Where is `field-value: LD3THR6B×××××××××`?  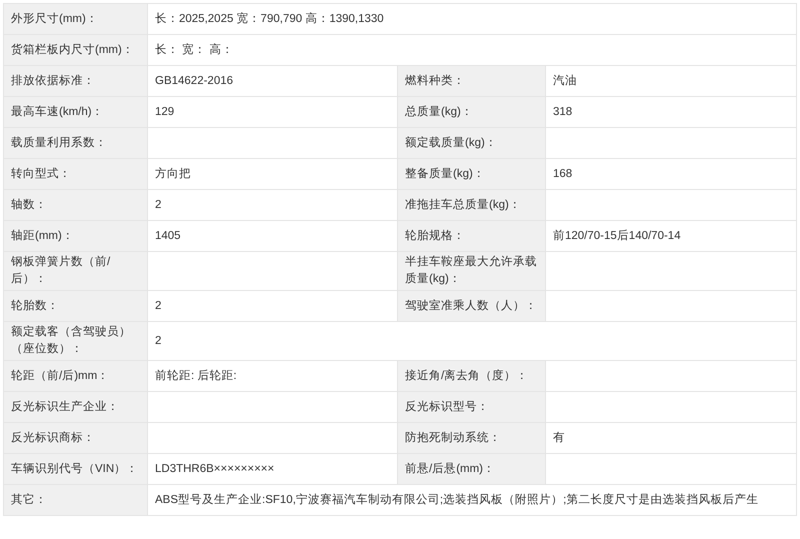
field-value: LD3THR6B××××××××× is located at coordinates (214, 468).